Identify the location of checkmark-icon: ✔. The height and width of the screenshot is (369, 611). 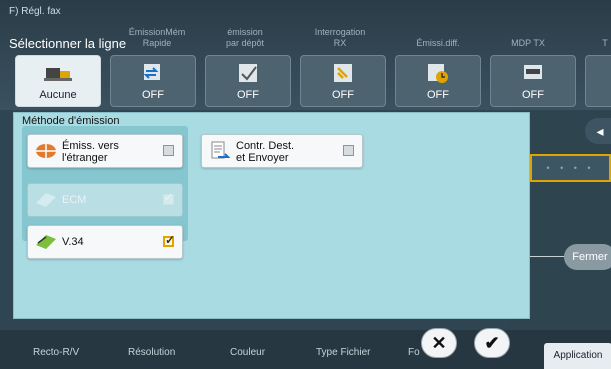
(492, 343).